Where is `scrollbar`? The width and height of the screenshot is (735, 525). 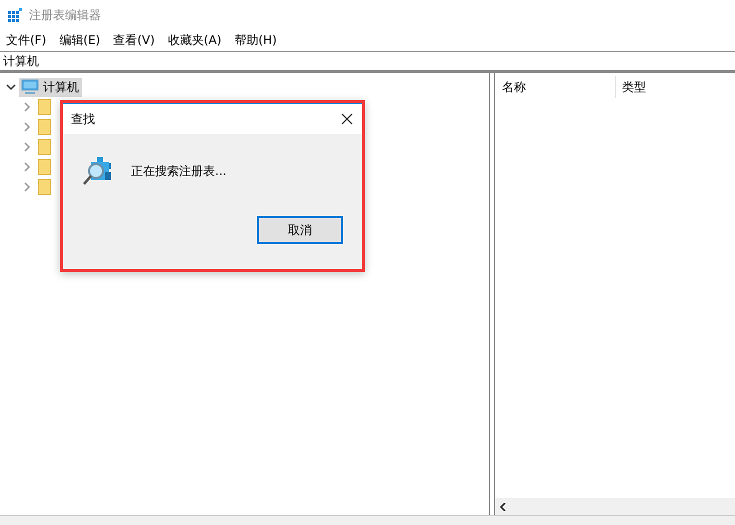
scrollbar is located at coordinates (615, 506).